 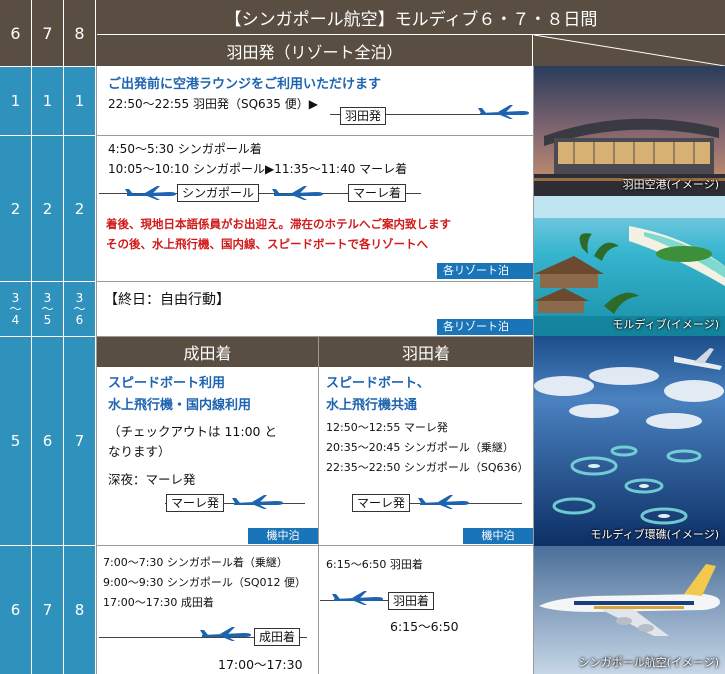 I want to click on header-day-8: 8, so click(x=80, y=33).